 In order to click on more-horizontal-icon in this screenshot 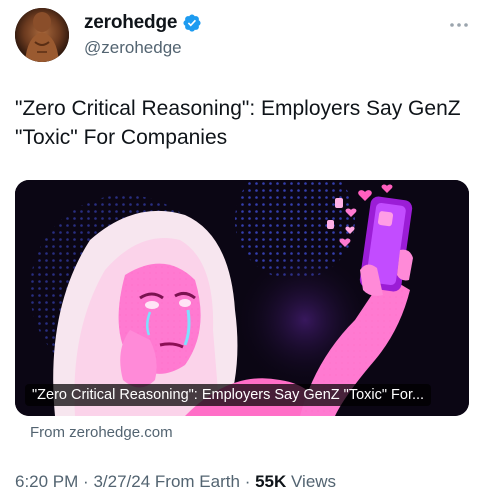, I will do `click(459, 25)`.